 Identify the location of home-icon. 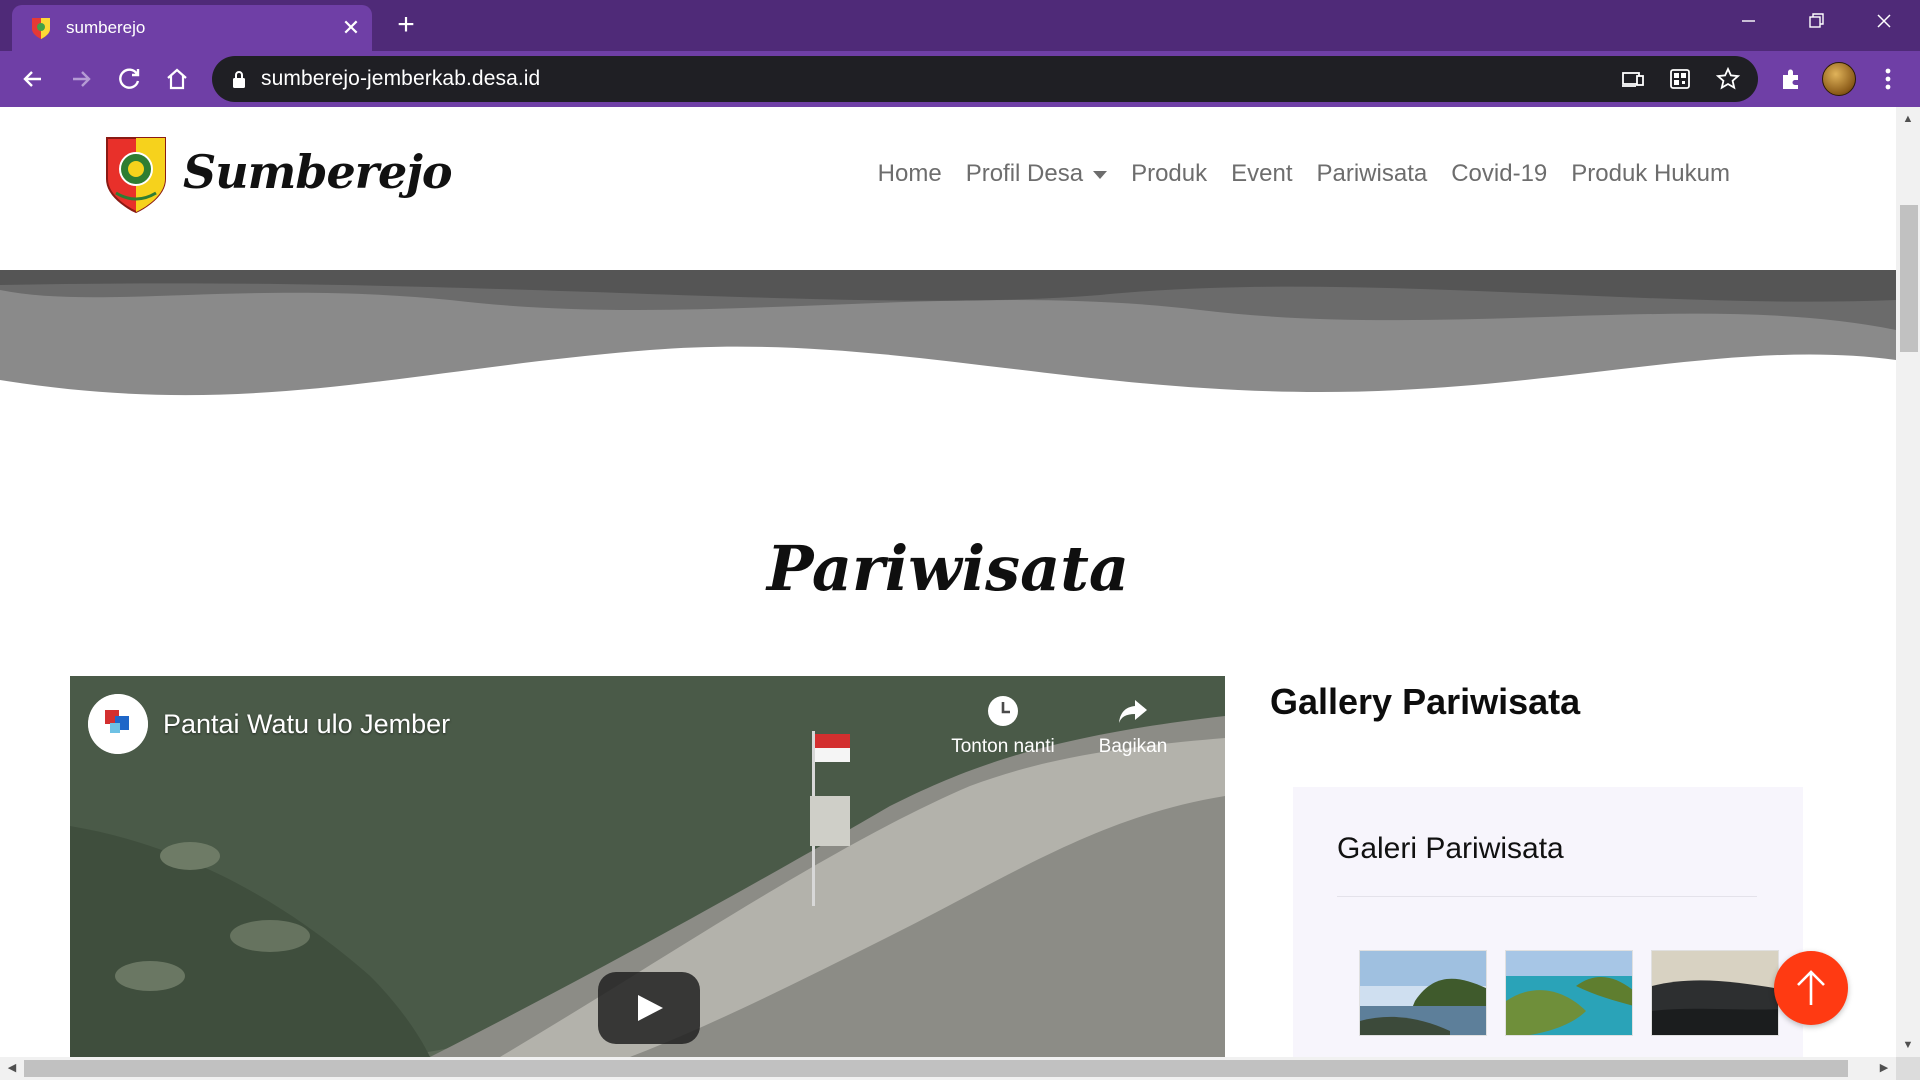
(177, 79).